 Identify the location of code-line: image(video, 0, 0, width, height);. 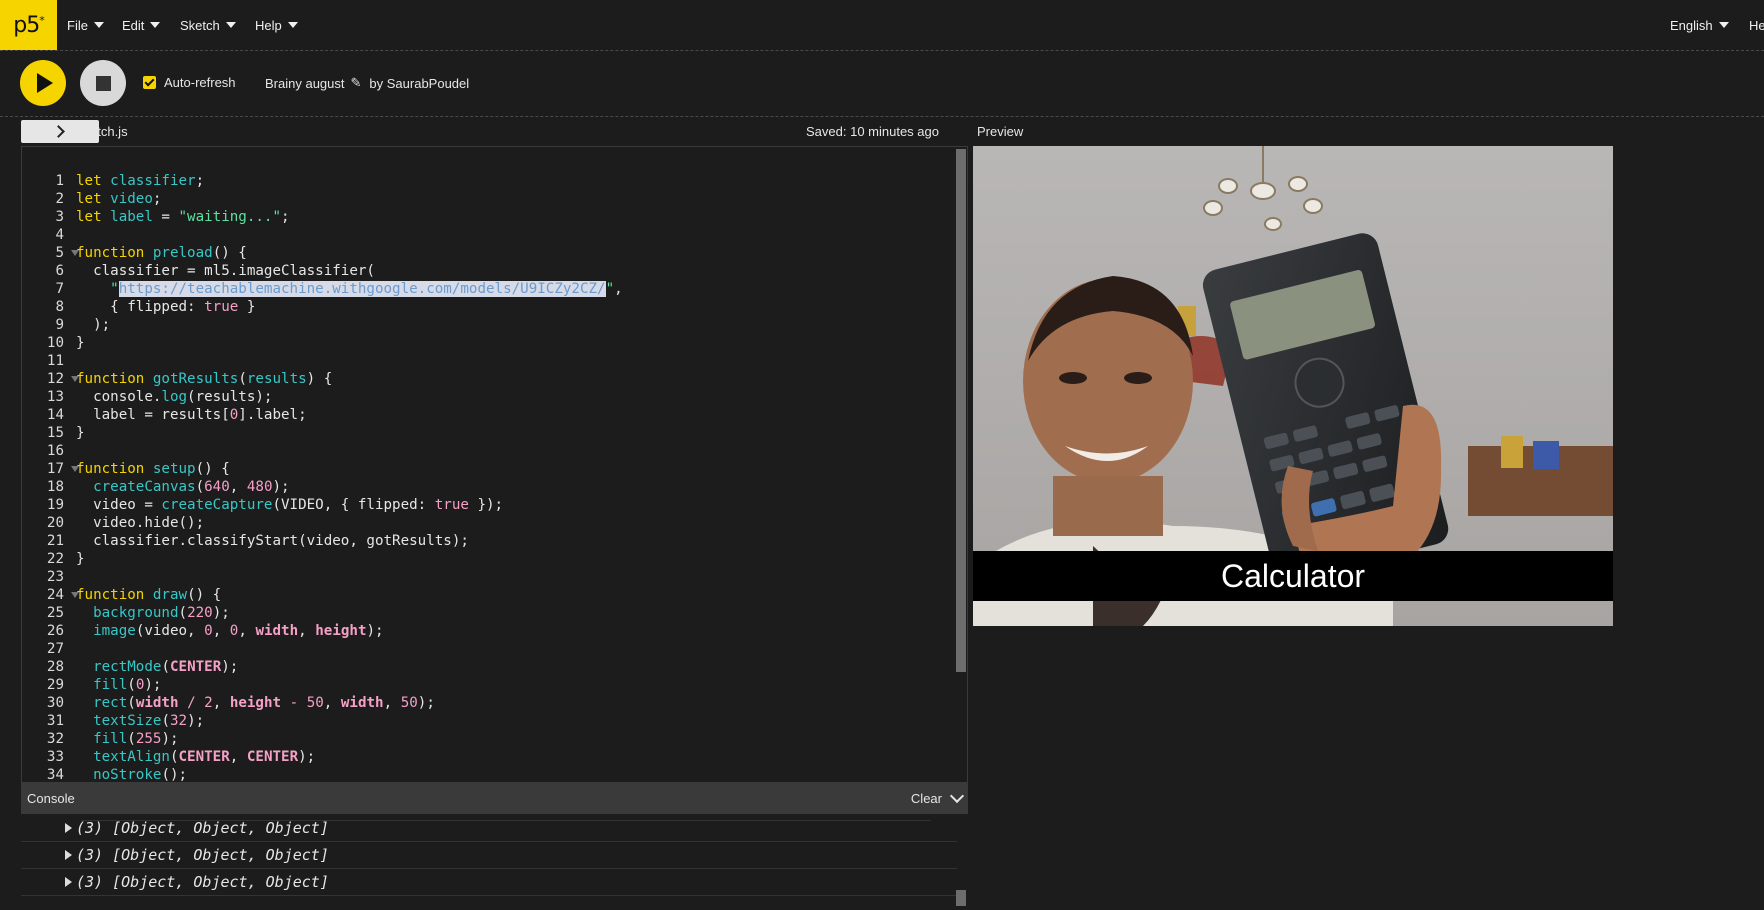
(514, 631).